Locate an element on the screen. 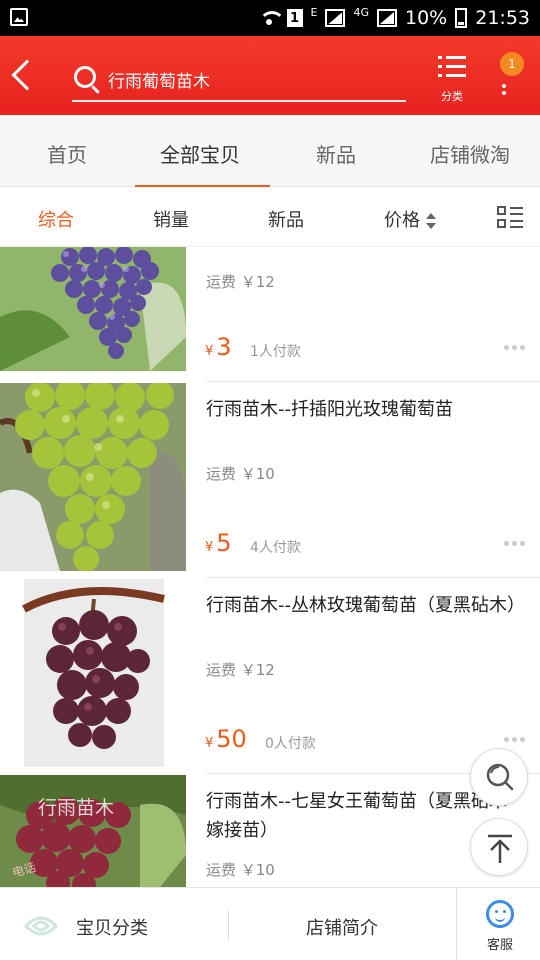 The image size is (540, 960). customer-service-label: 客服 is located at coordinates (499, 945).